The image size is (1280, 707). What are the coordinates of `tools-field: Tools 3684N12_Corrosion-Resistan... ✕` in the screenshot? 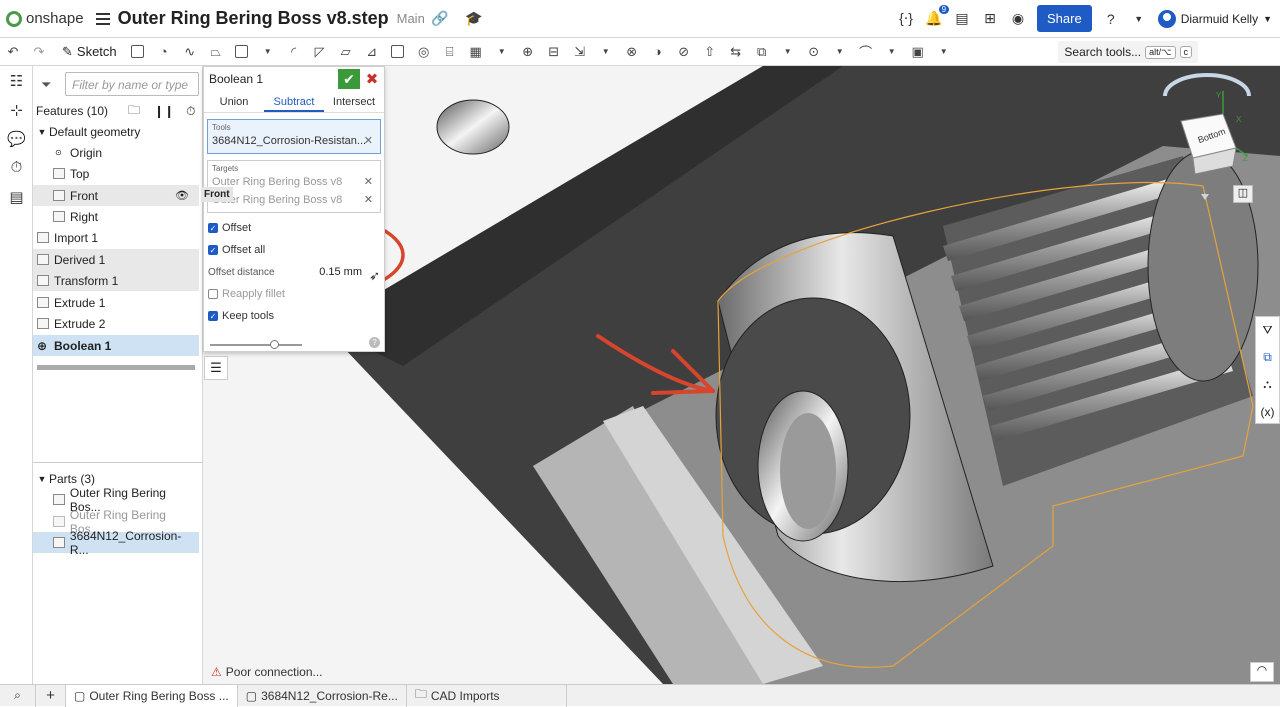 It's located at (294, 136).